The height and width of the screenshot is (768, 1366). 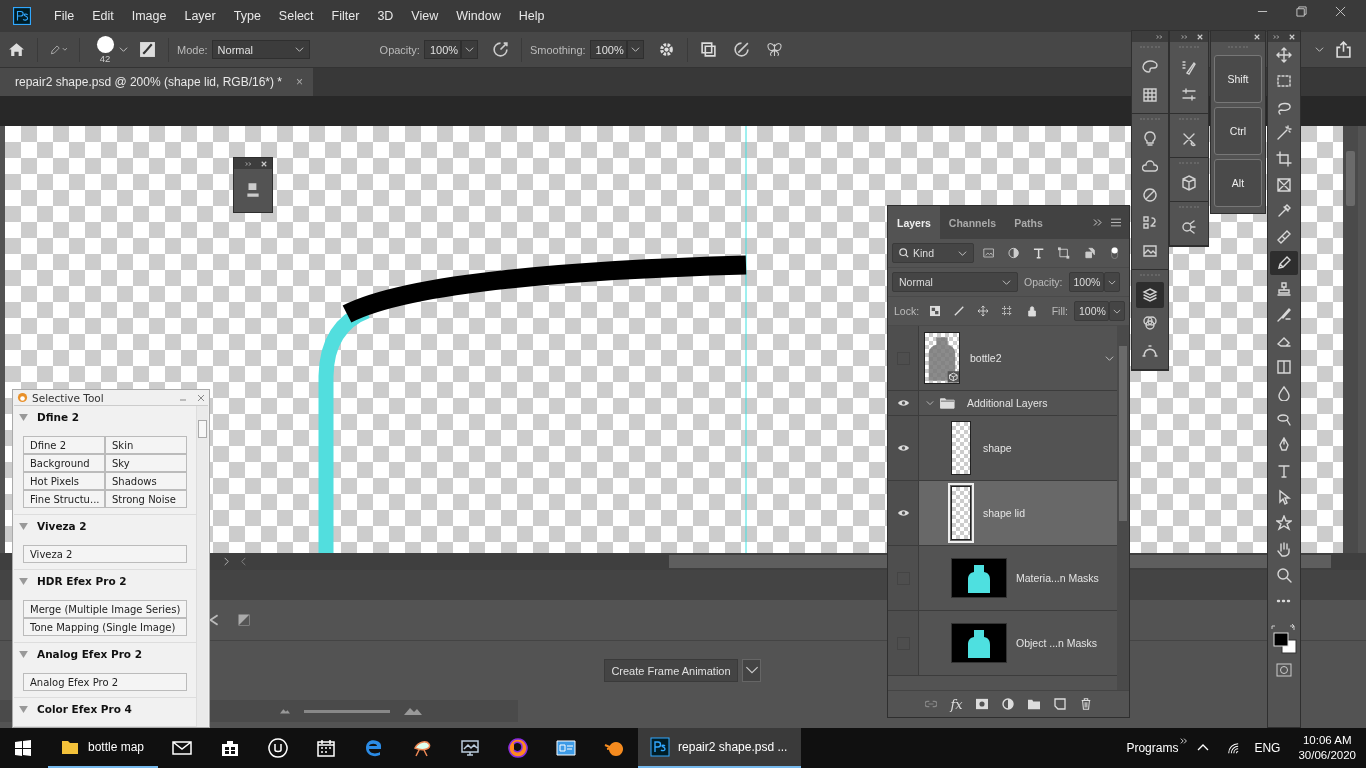 What do you see at coordinates (64, 481) in the screenshot?
I see `filter-button: Hot Pixels` at bounding box center [64, 481].